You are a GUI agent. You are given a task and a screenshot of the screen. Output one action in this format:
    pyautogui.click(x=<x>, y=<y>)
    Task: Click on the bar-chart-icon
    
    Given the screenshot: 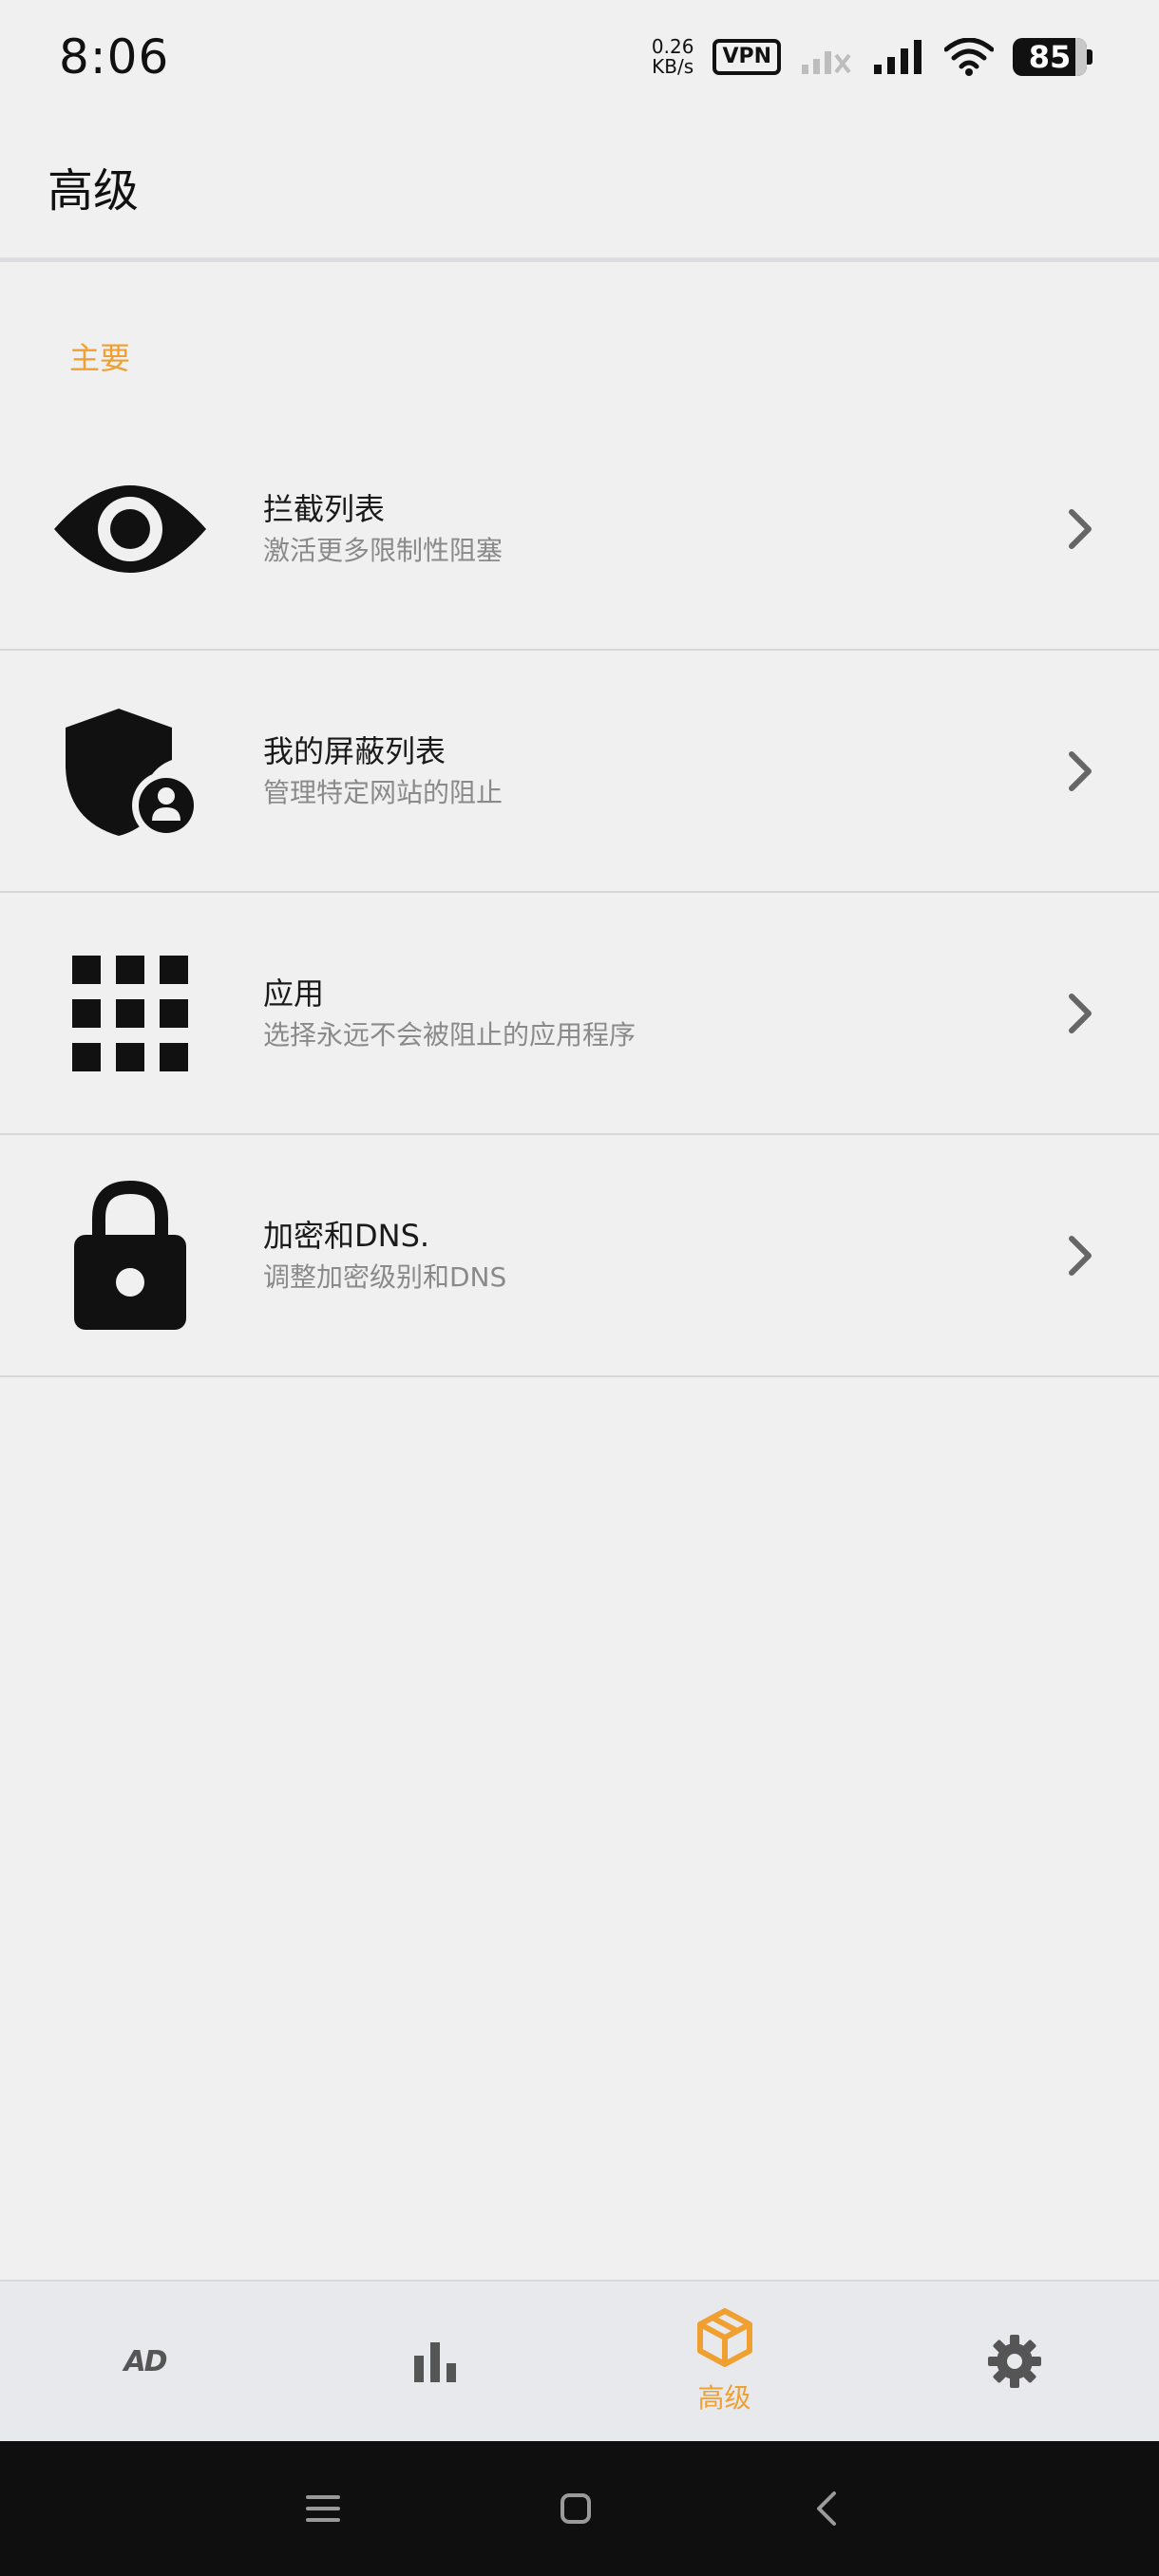 What is the action you would take?
    pyautogui.click(x=434, y=2362)
    